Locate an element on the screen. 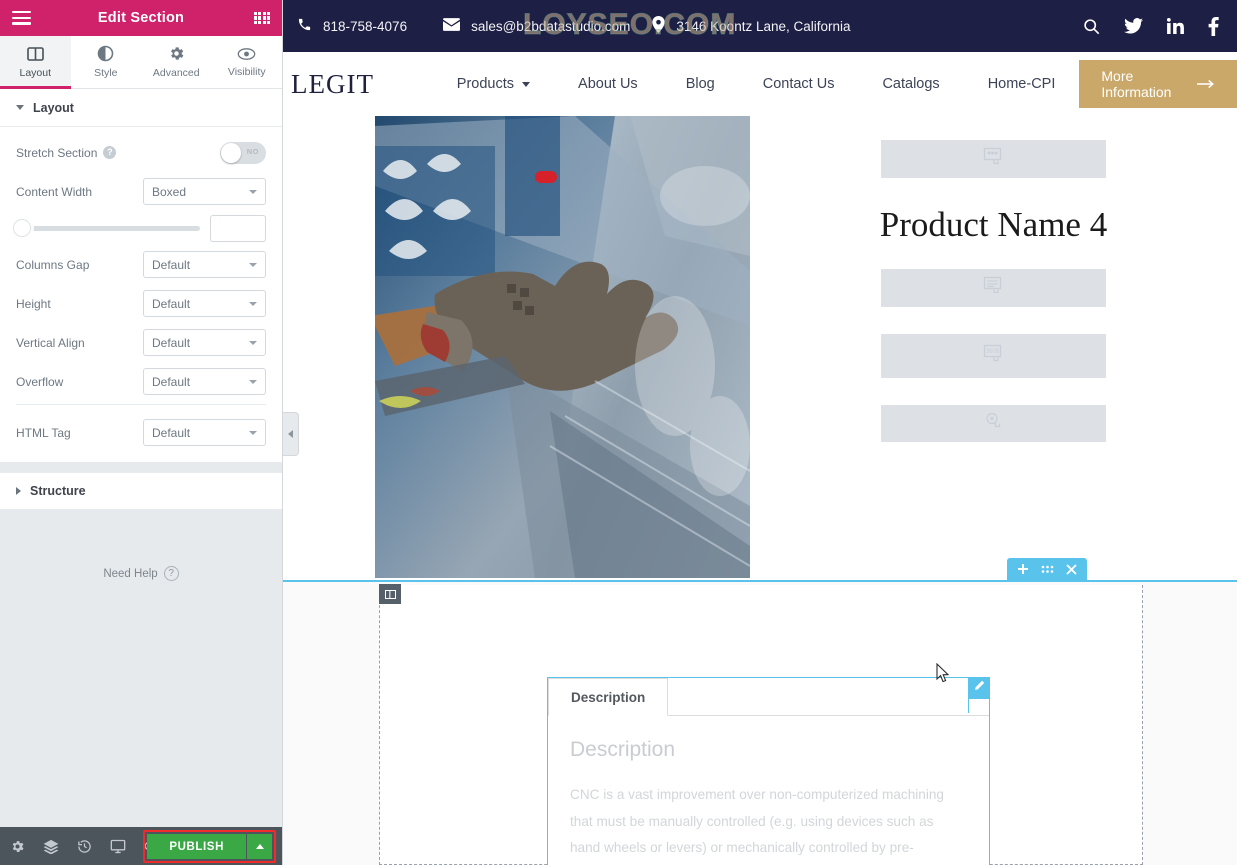 The width and height of the screenshot is (1237, 865). broken-image-zoom-icon is located at coordinates (994, 423).